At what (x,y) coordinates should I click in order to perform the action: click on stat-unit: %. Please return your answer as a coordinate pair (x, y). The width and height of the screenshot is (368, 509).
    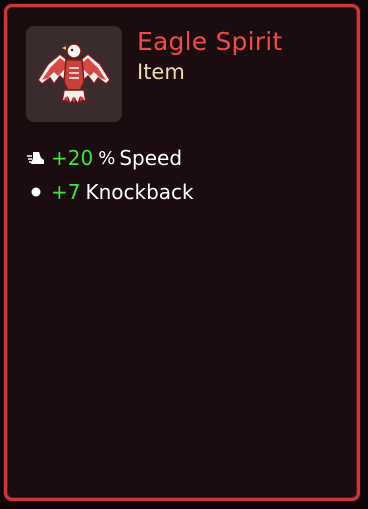
    Looking at the image, I should click on (107, 158).